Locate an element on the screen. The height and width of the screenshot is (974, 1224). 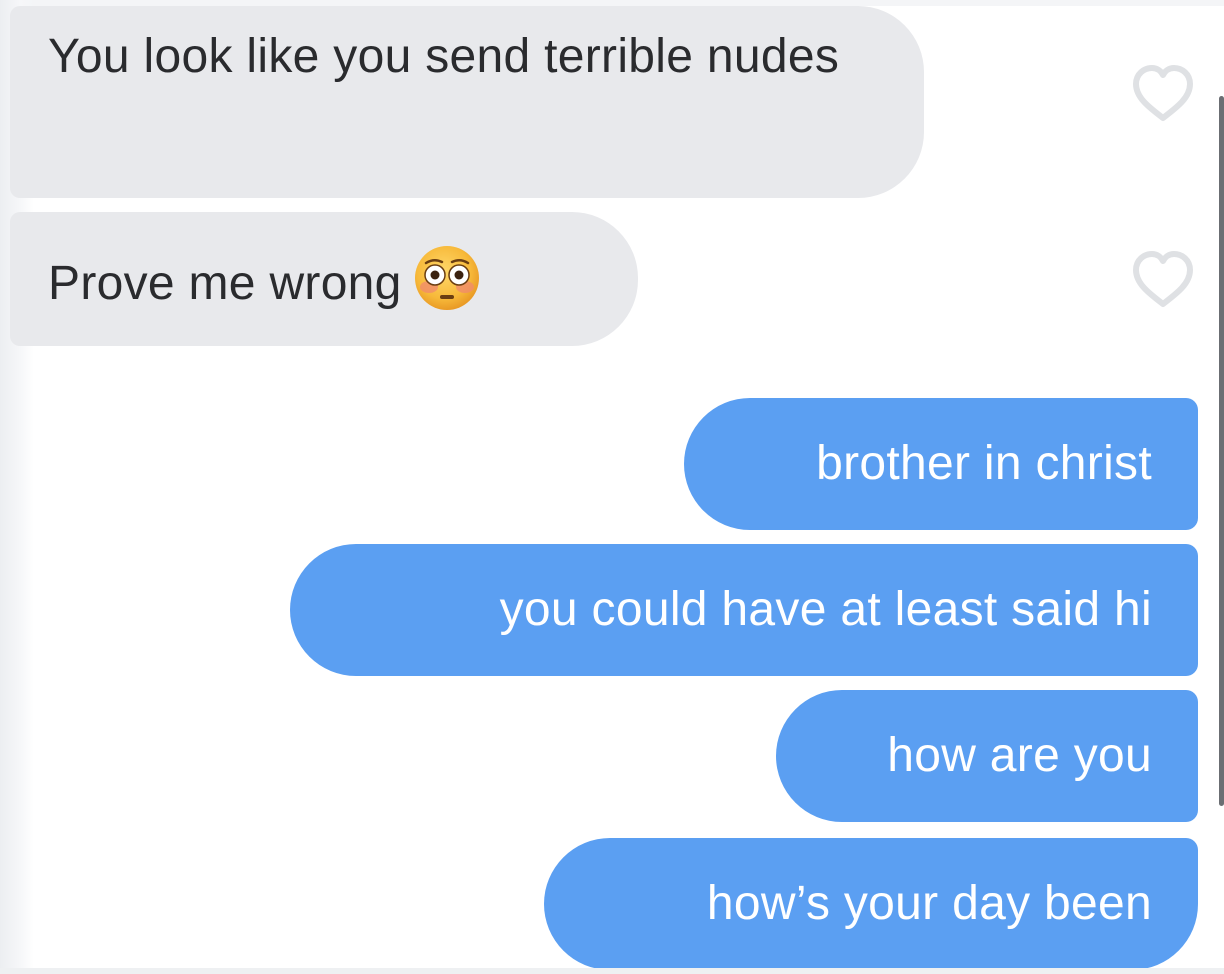
sent-message-bubble: how’s your day been is located at coordinates (871, 904).